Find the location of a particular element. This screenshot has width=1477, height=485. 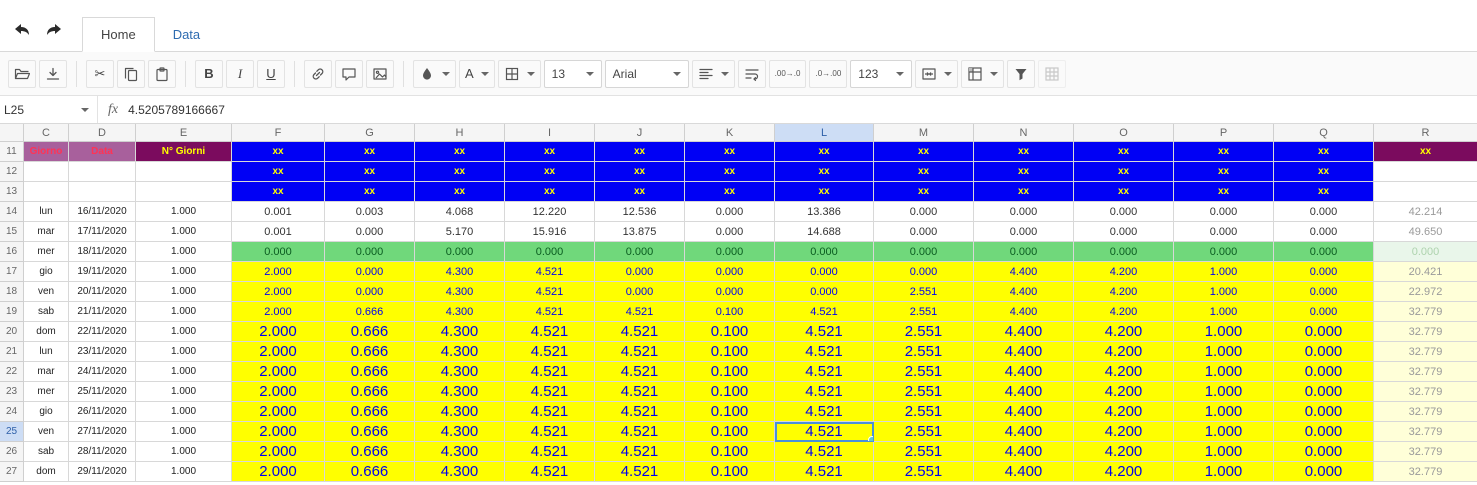

cell-P16: 0.000 is located at coordinates (1224, 252).